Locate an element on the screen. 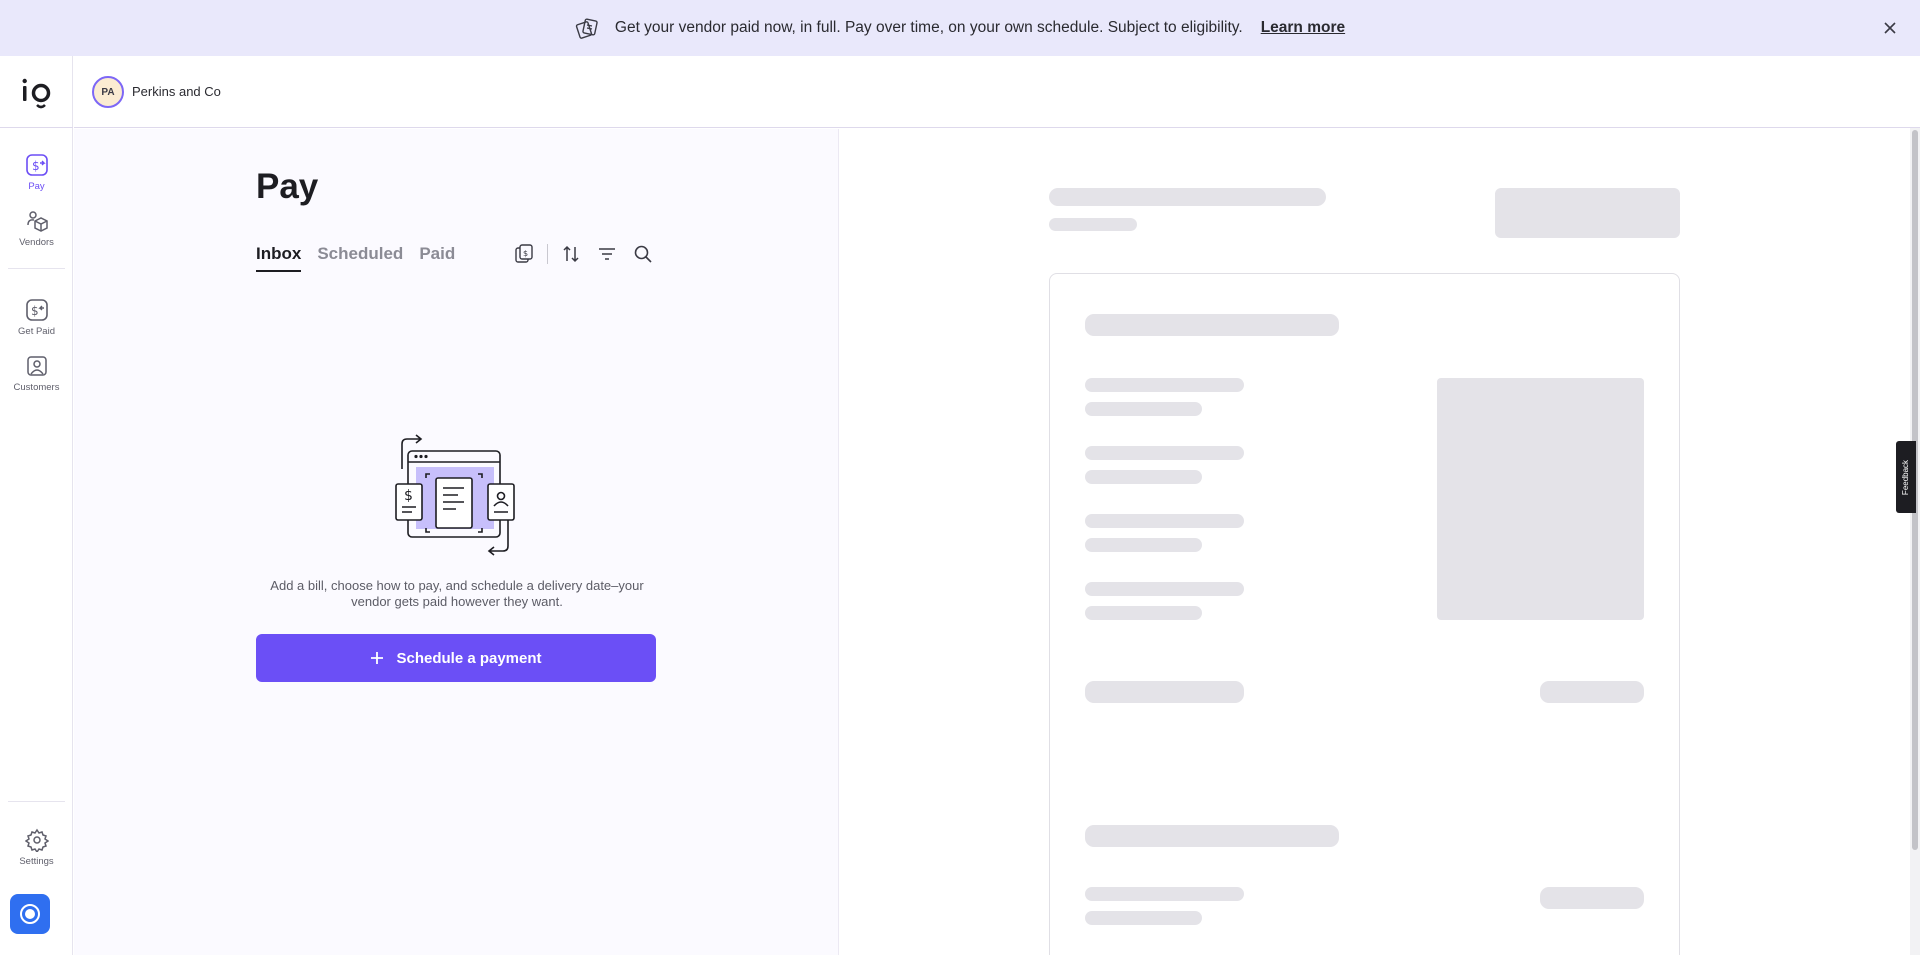  payment-cards-icon is located at coordinates (586, 28).